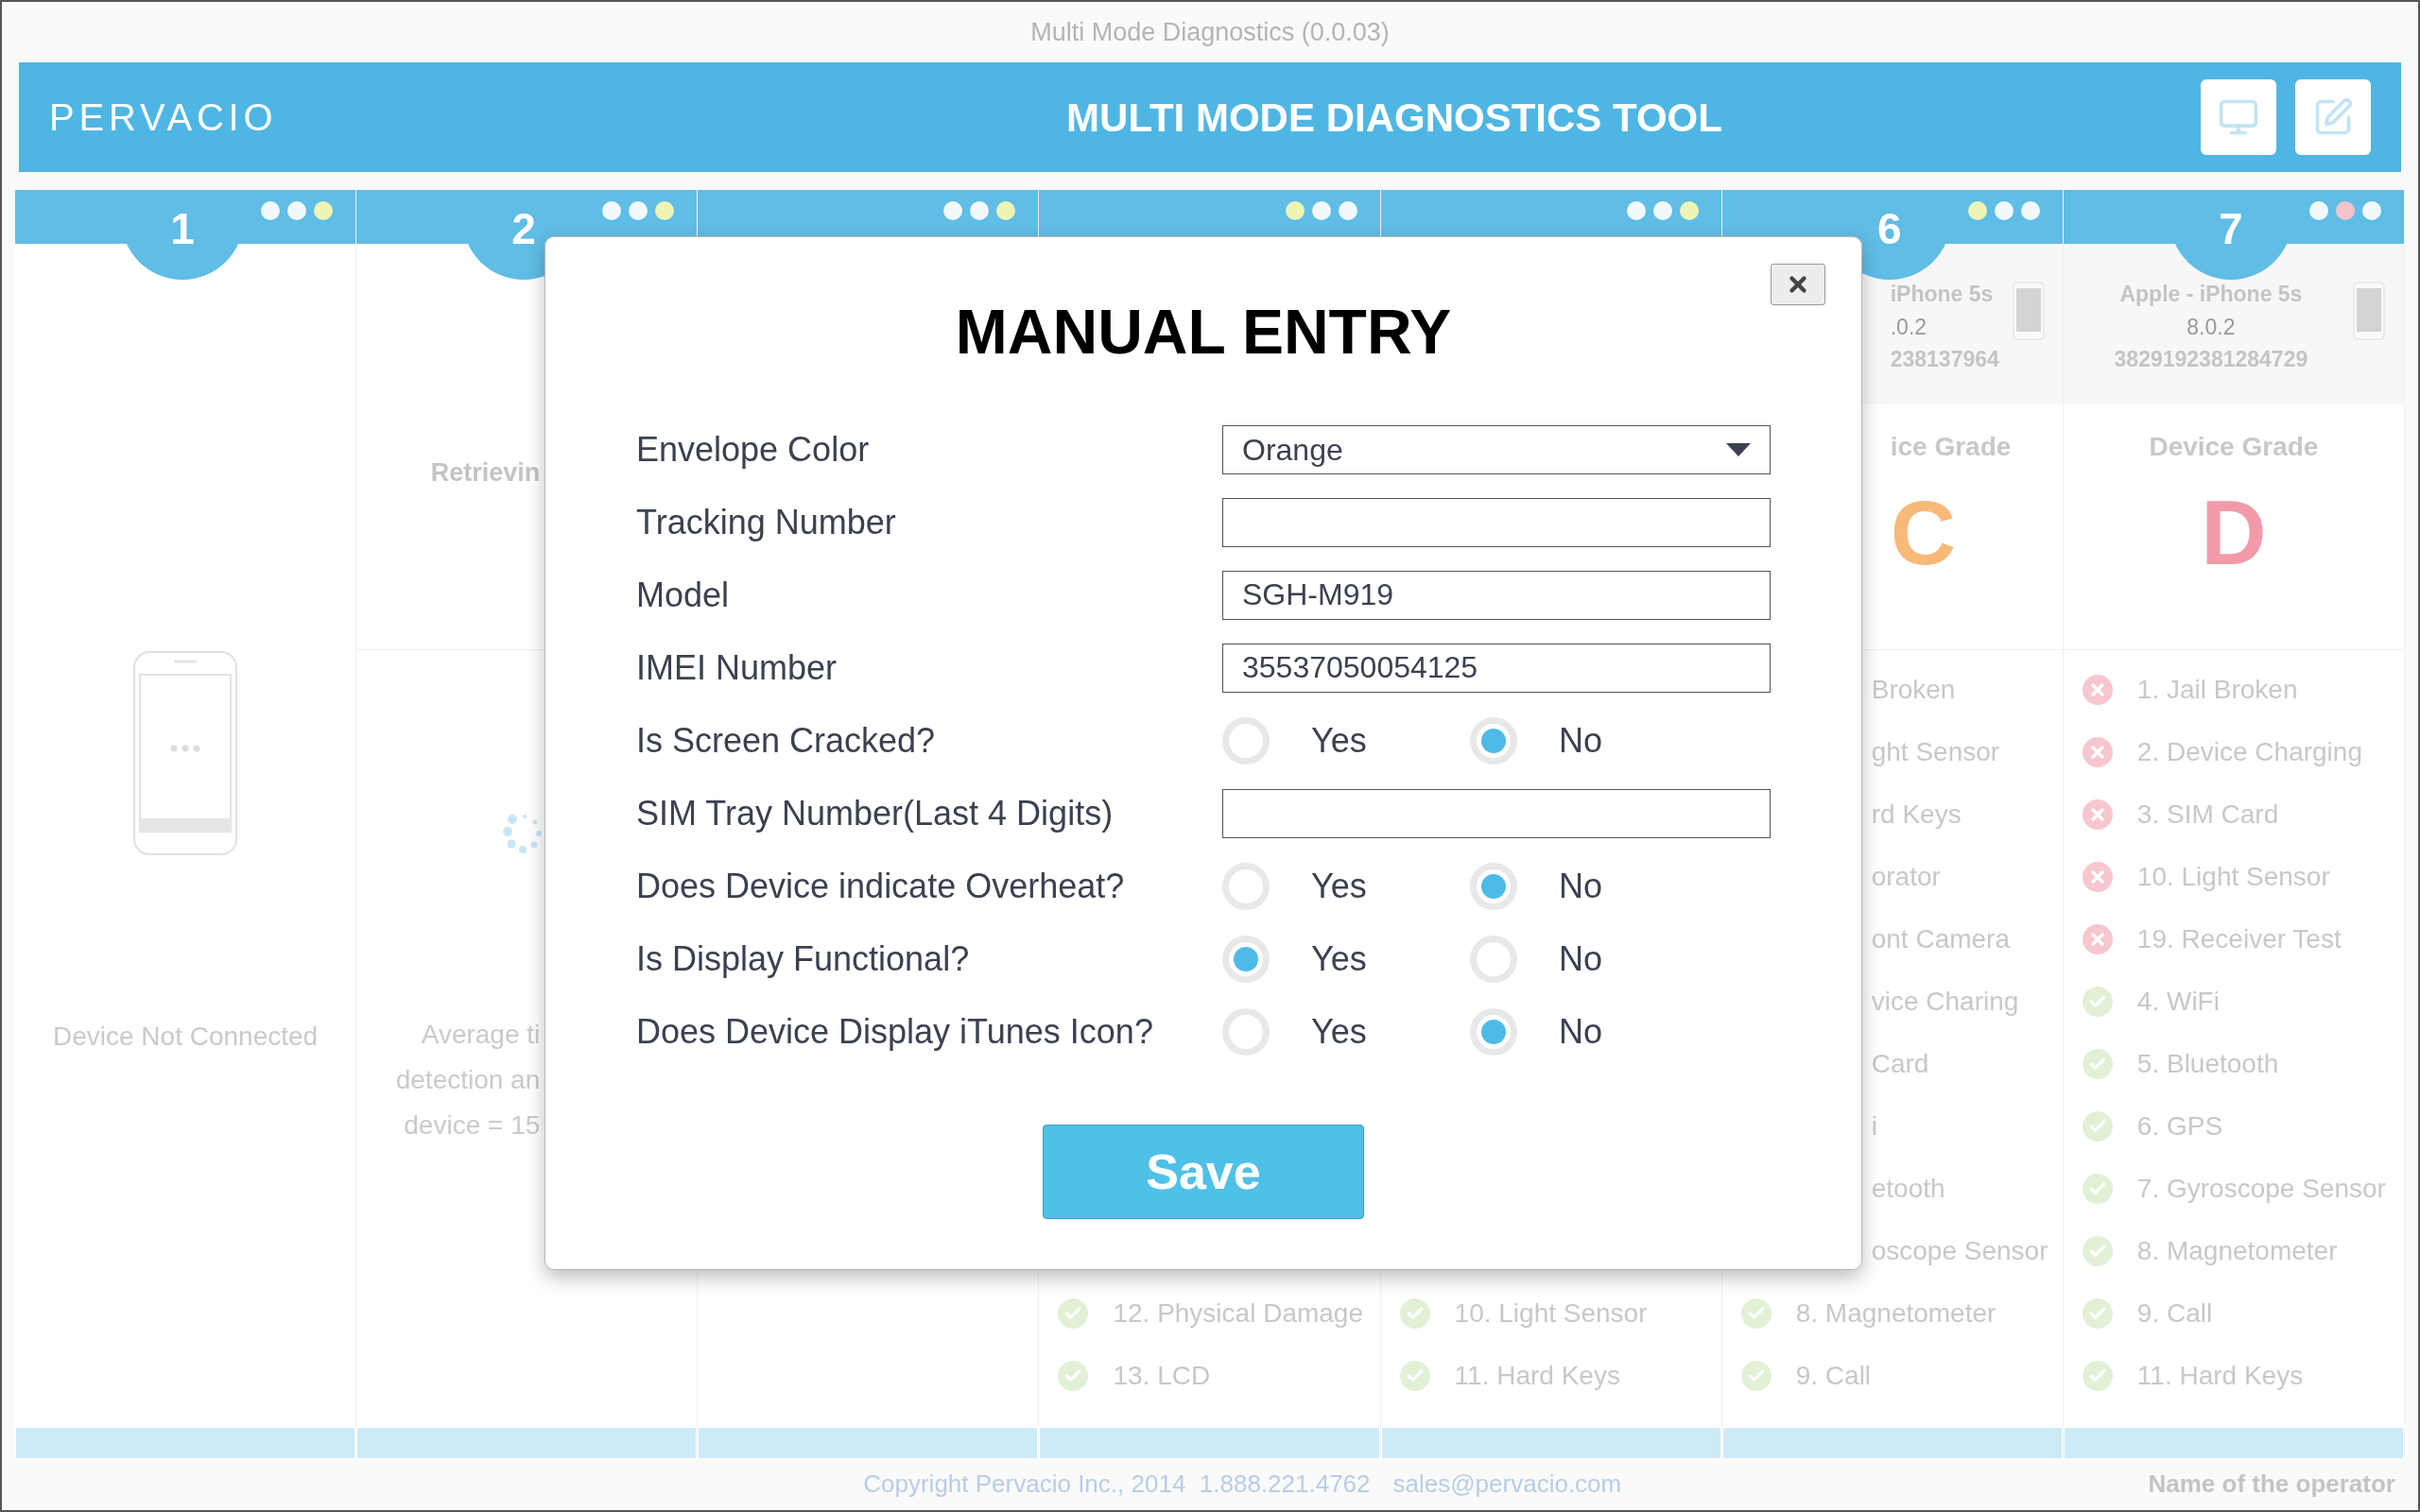 Image resolution: width=2420 pixels, height=1512 pixels. What do you see at coordinates (895, 1031) in the screenshot?
I see `field-label: Does Device Display iTunes Icon?` at bounding box center [895, 1031].